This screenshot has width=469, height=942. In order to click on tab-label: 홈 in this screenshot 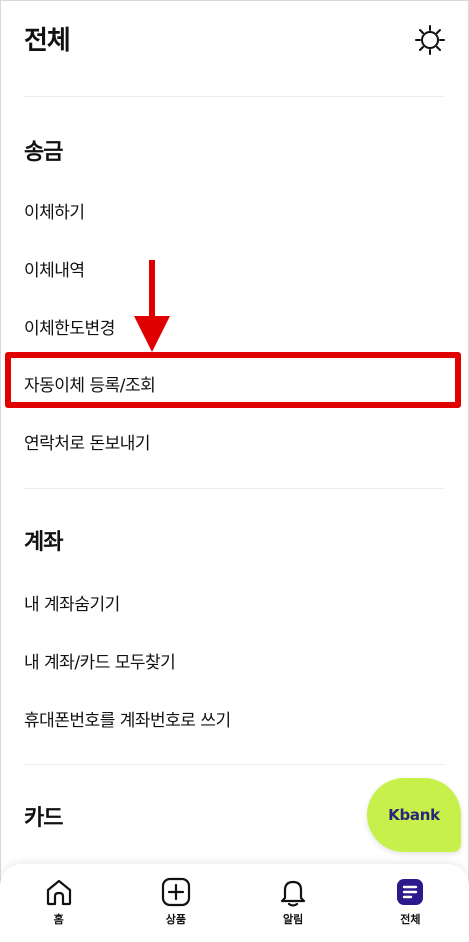, I will do `click(58, 919)`.